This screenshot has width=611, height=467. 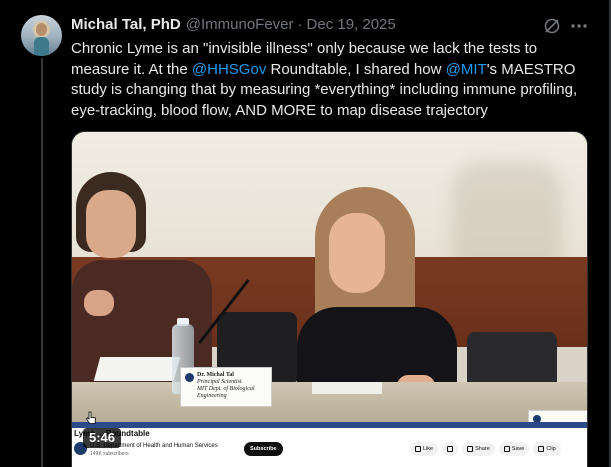 What do you see at coordinates (189, 377) in the screenshot?
I see `seal-icon` at bounding box center [189, 377].